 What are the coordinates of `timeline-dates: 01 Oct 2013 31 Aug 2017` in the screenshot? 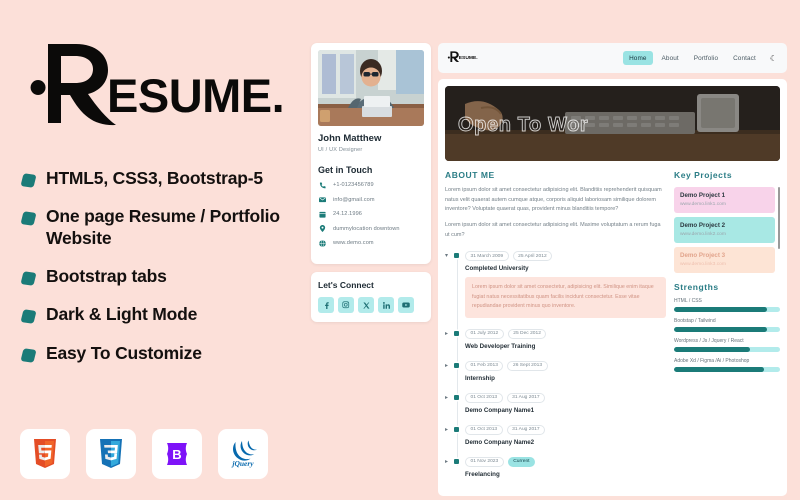 It's located at (565, 429).